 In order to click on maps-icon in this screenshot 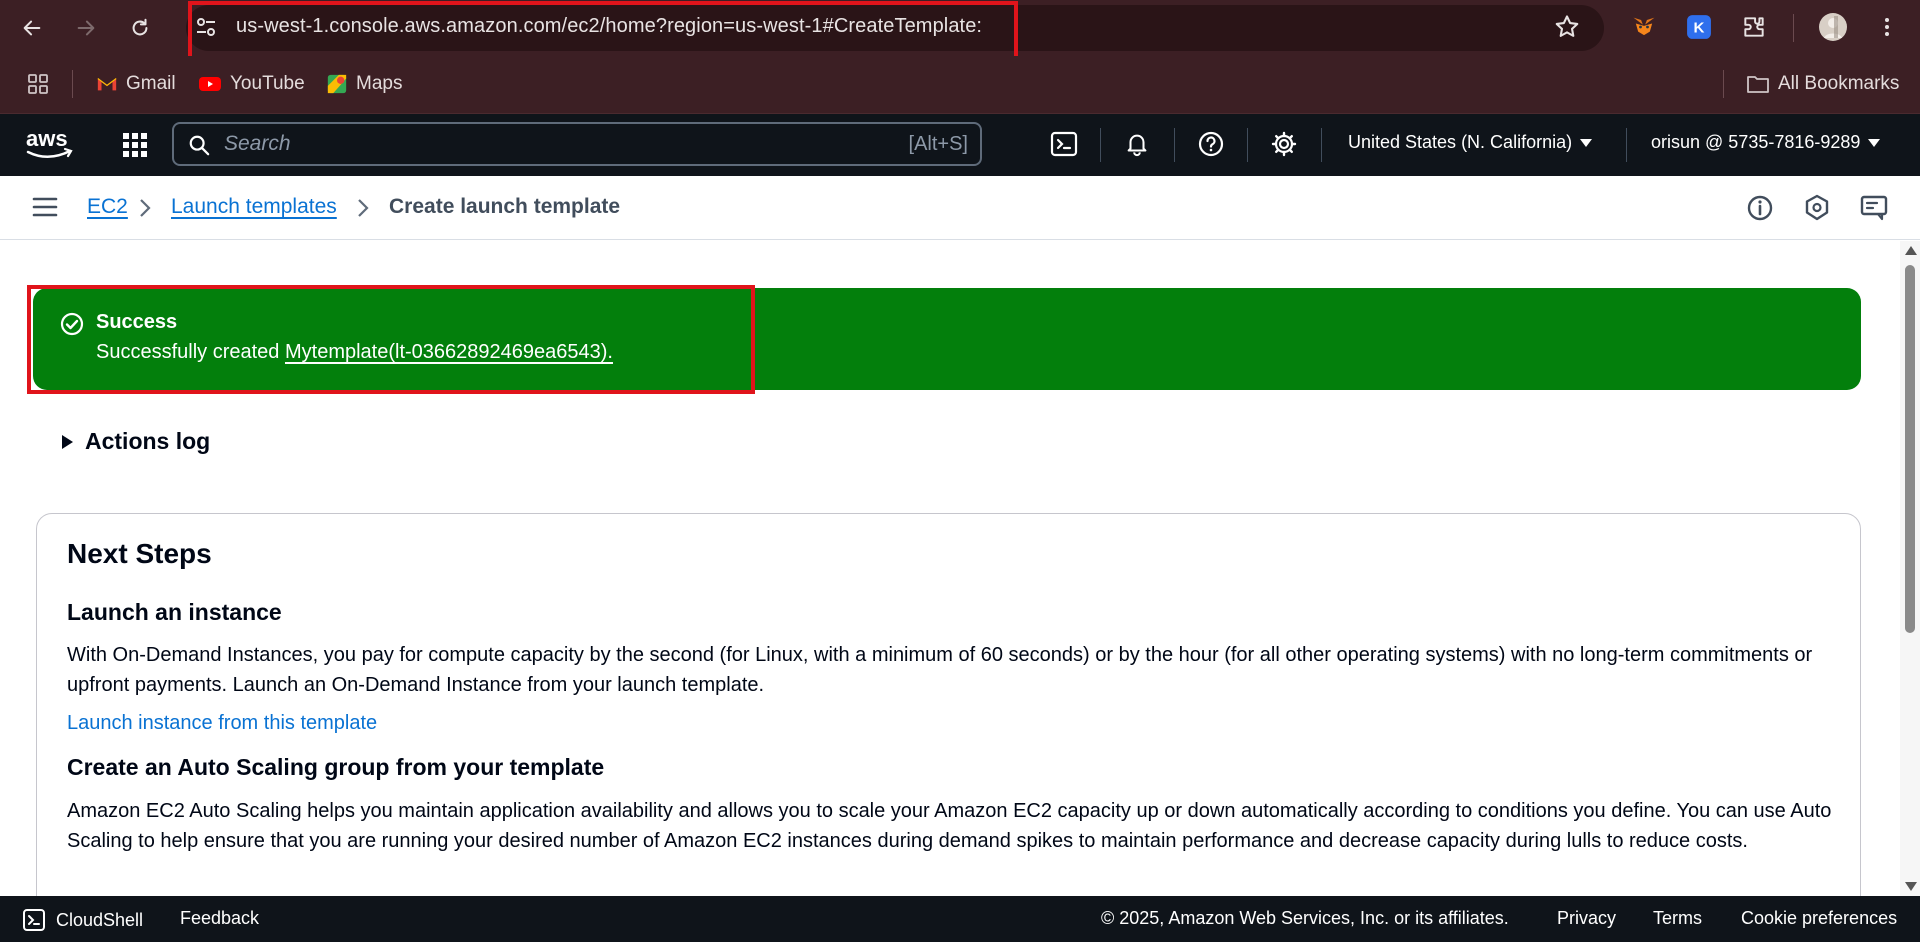, I will do `click(337, 84)`.